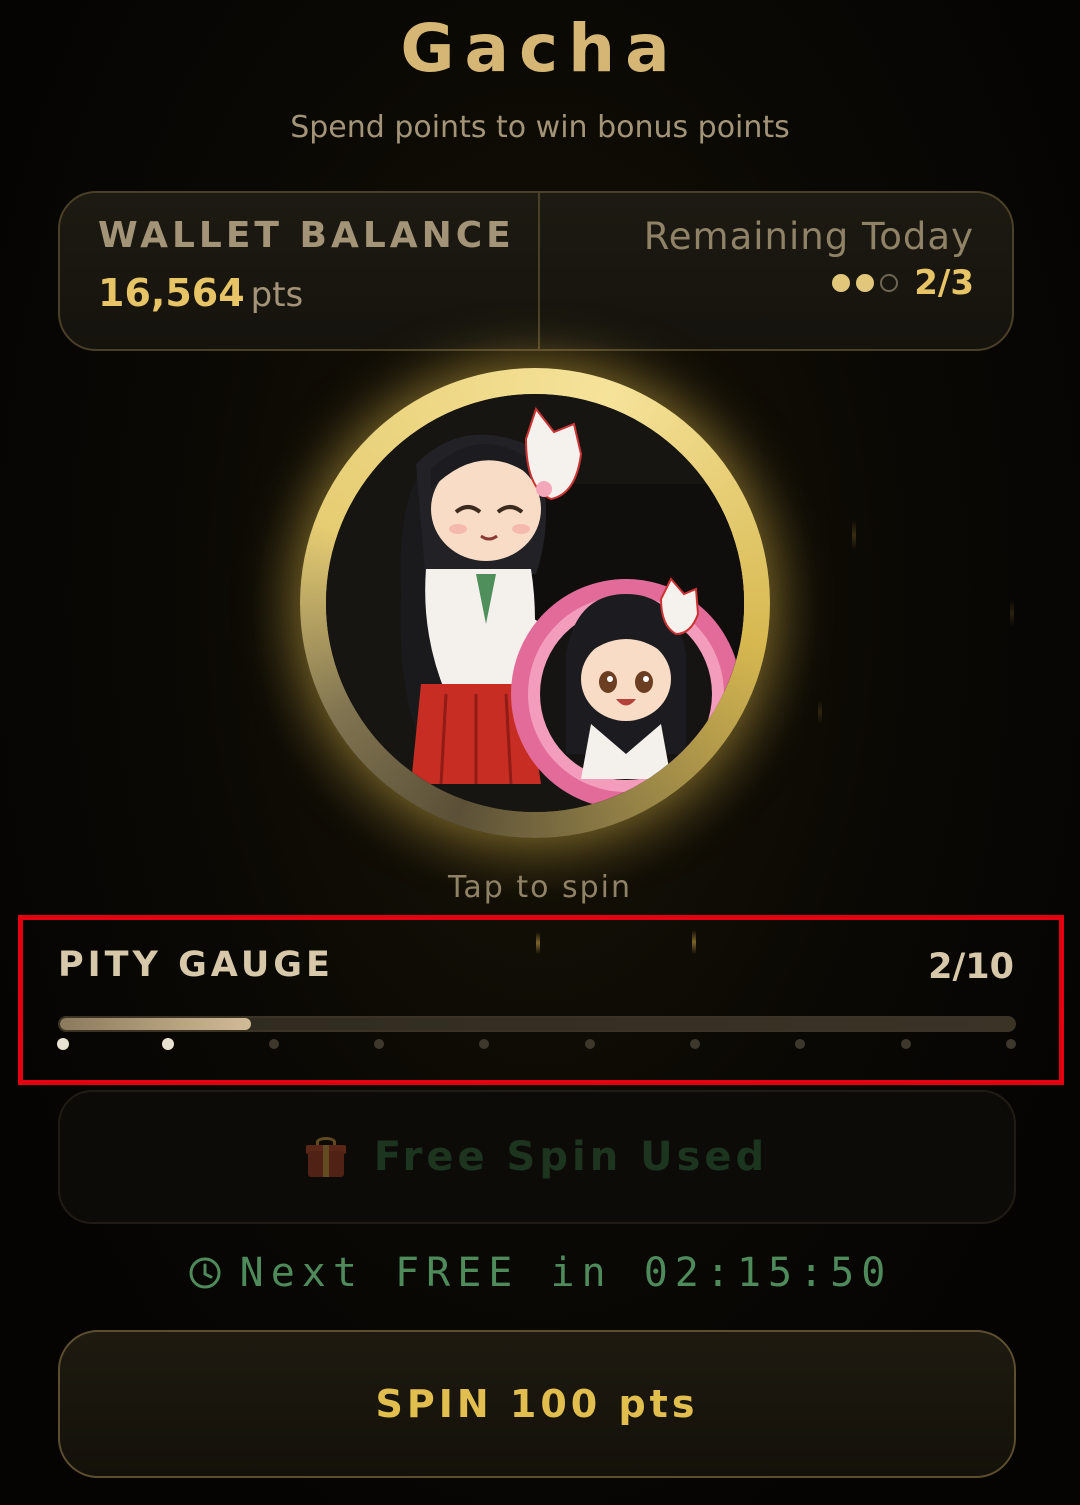 This screenshot has width=1080, height=1505. What do you see at coordinates (808, 236) in the screenshot?
I see `remaining-today-label: Remaining Today` at bounding box center [808, 236].